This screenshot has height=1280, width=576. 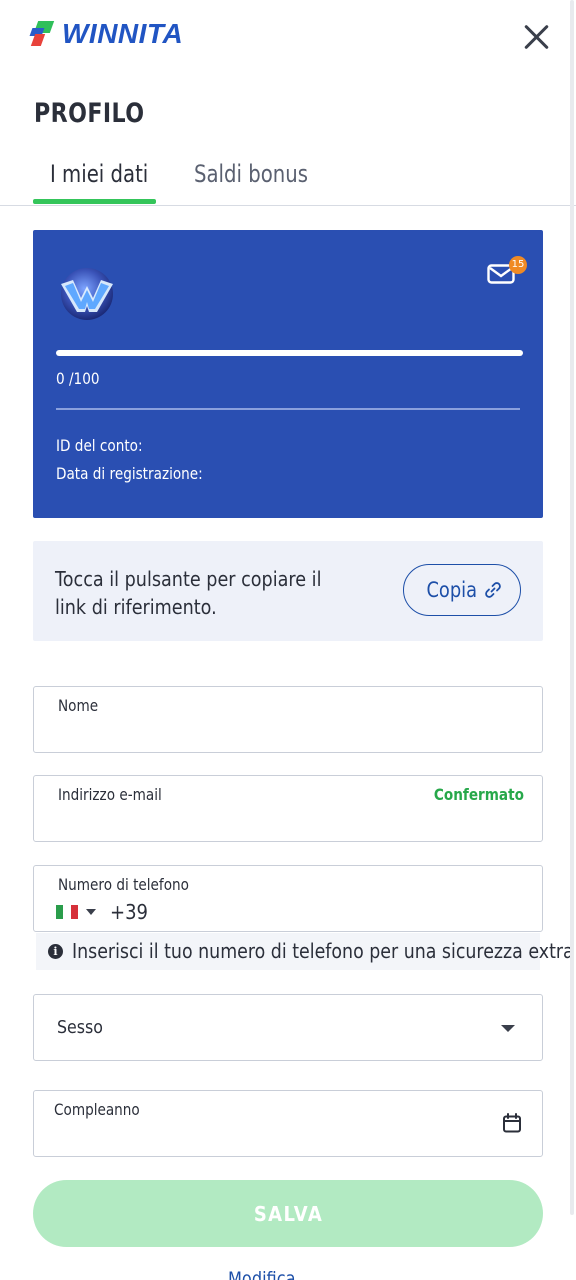 I want to click on winnita-level-badge-icon, so click(x=87, y=294).